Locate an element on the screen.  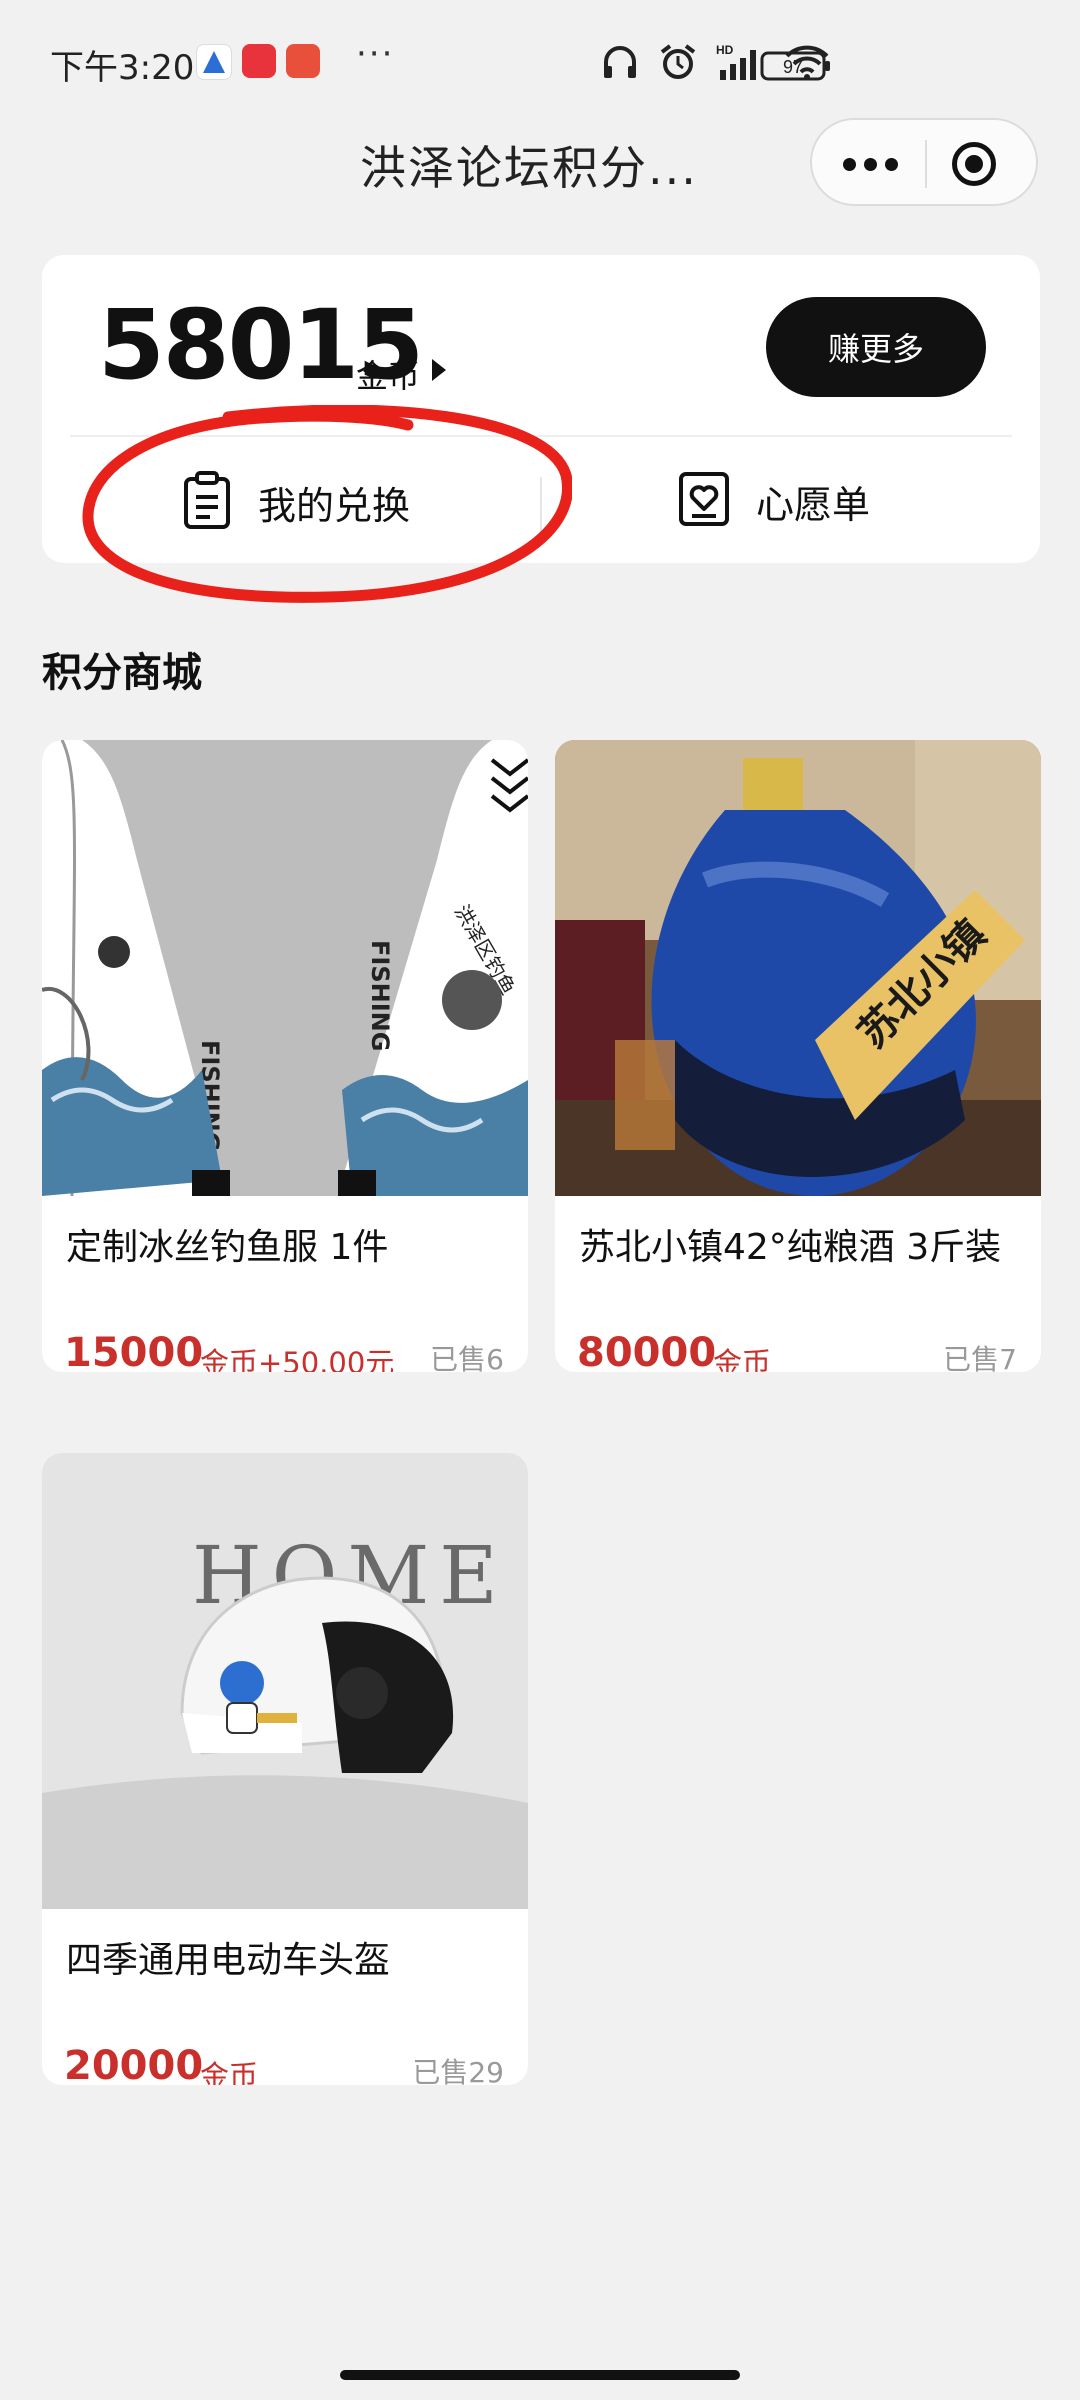
taobao-special-icon is located at coordinates (259, 61).